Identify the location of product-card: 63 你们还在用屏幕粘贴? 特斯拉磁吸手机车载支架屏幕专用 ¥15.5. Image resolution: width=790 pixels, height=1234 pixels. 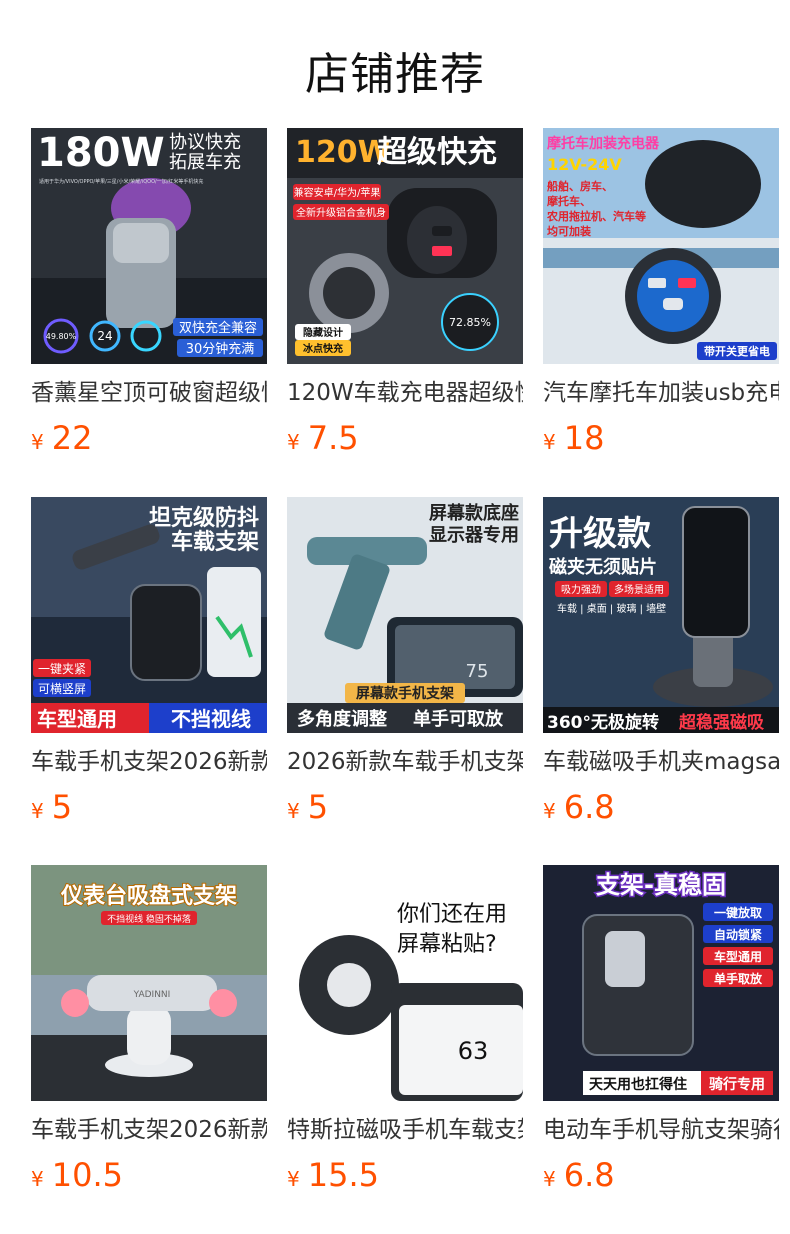
(405, 1029).